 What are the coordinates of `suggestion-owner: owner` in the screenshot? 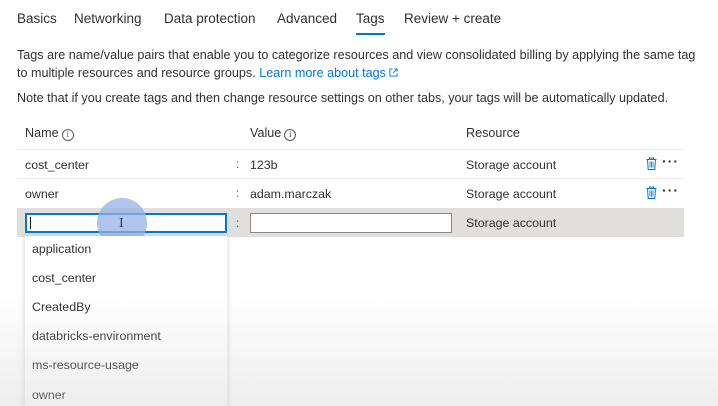 It's located at (49, 395).